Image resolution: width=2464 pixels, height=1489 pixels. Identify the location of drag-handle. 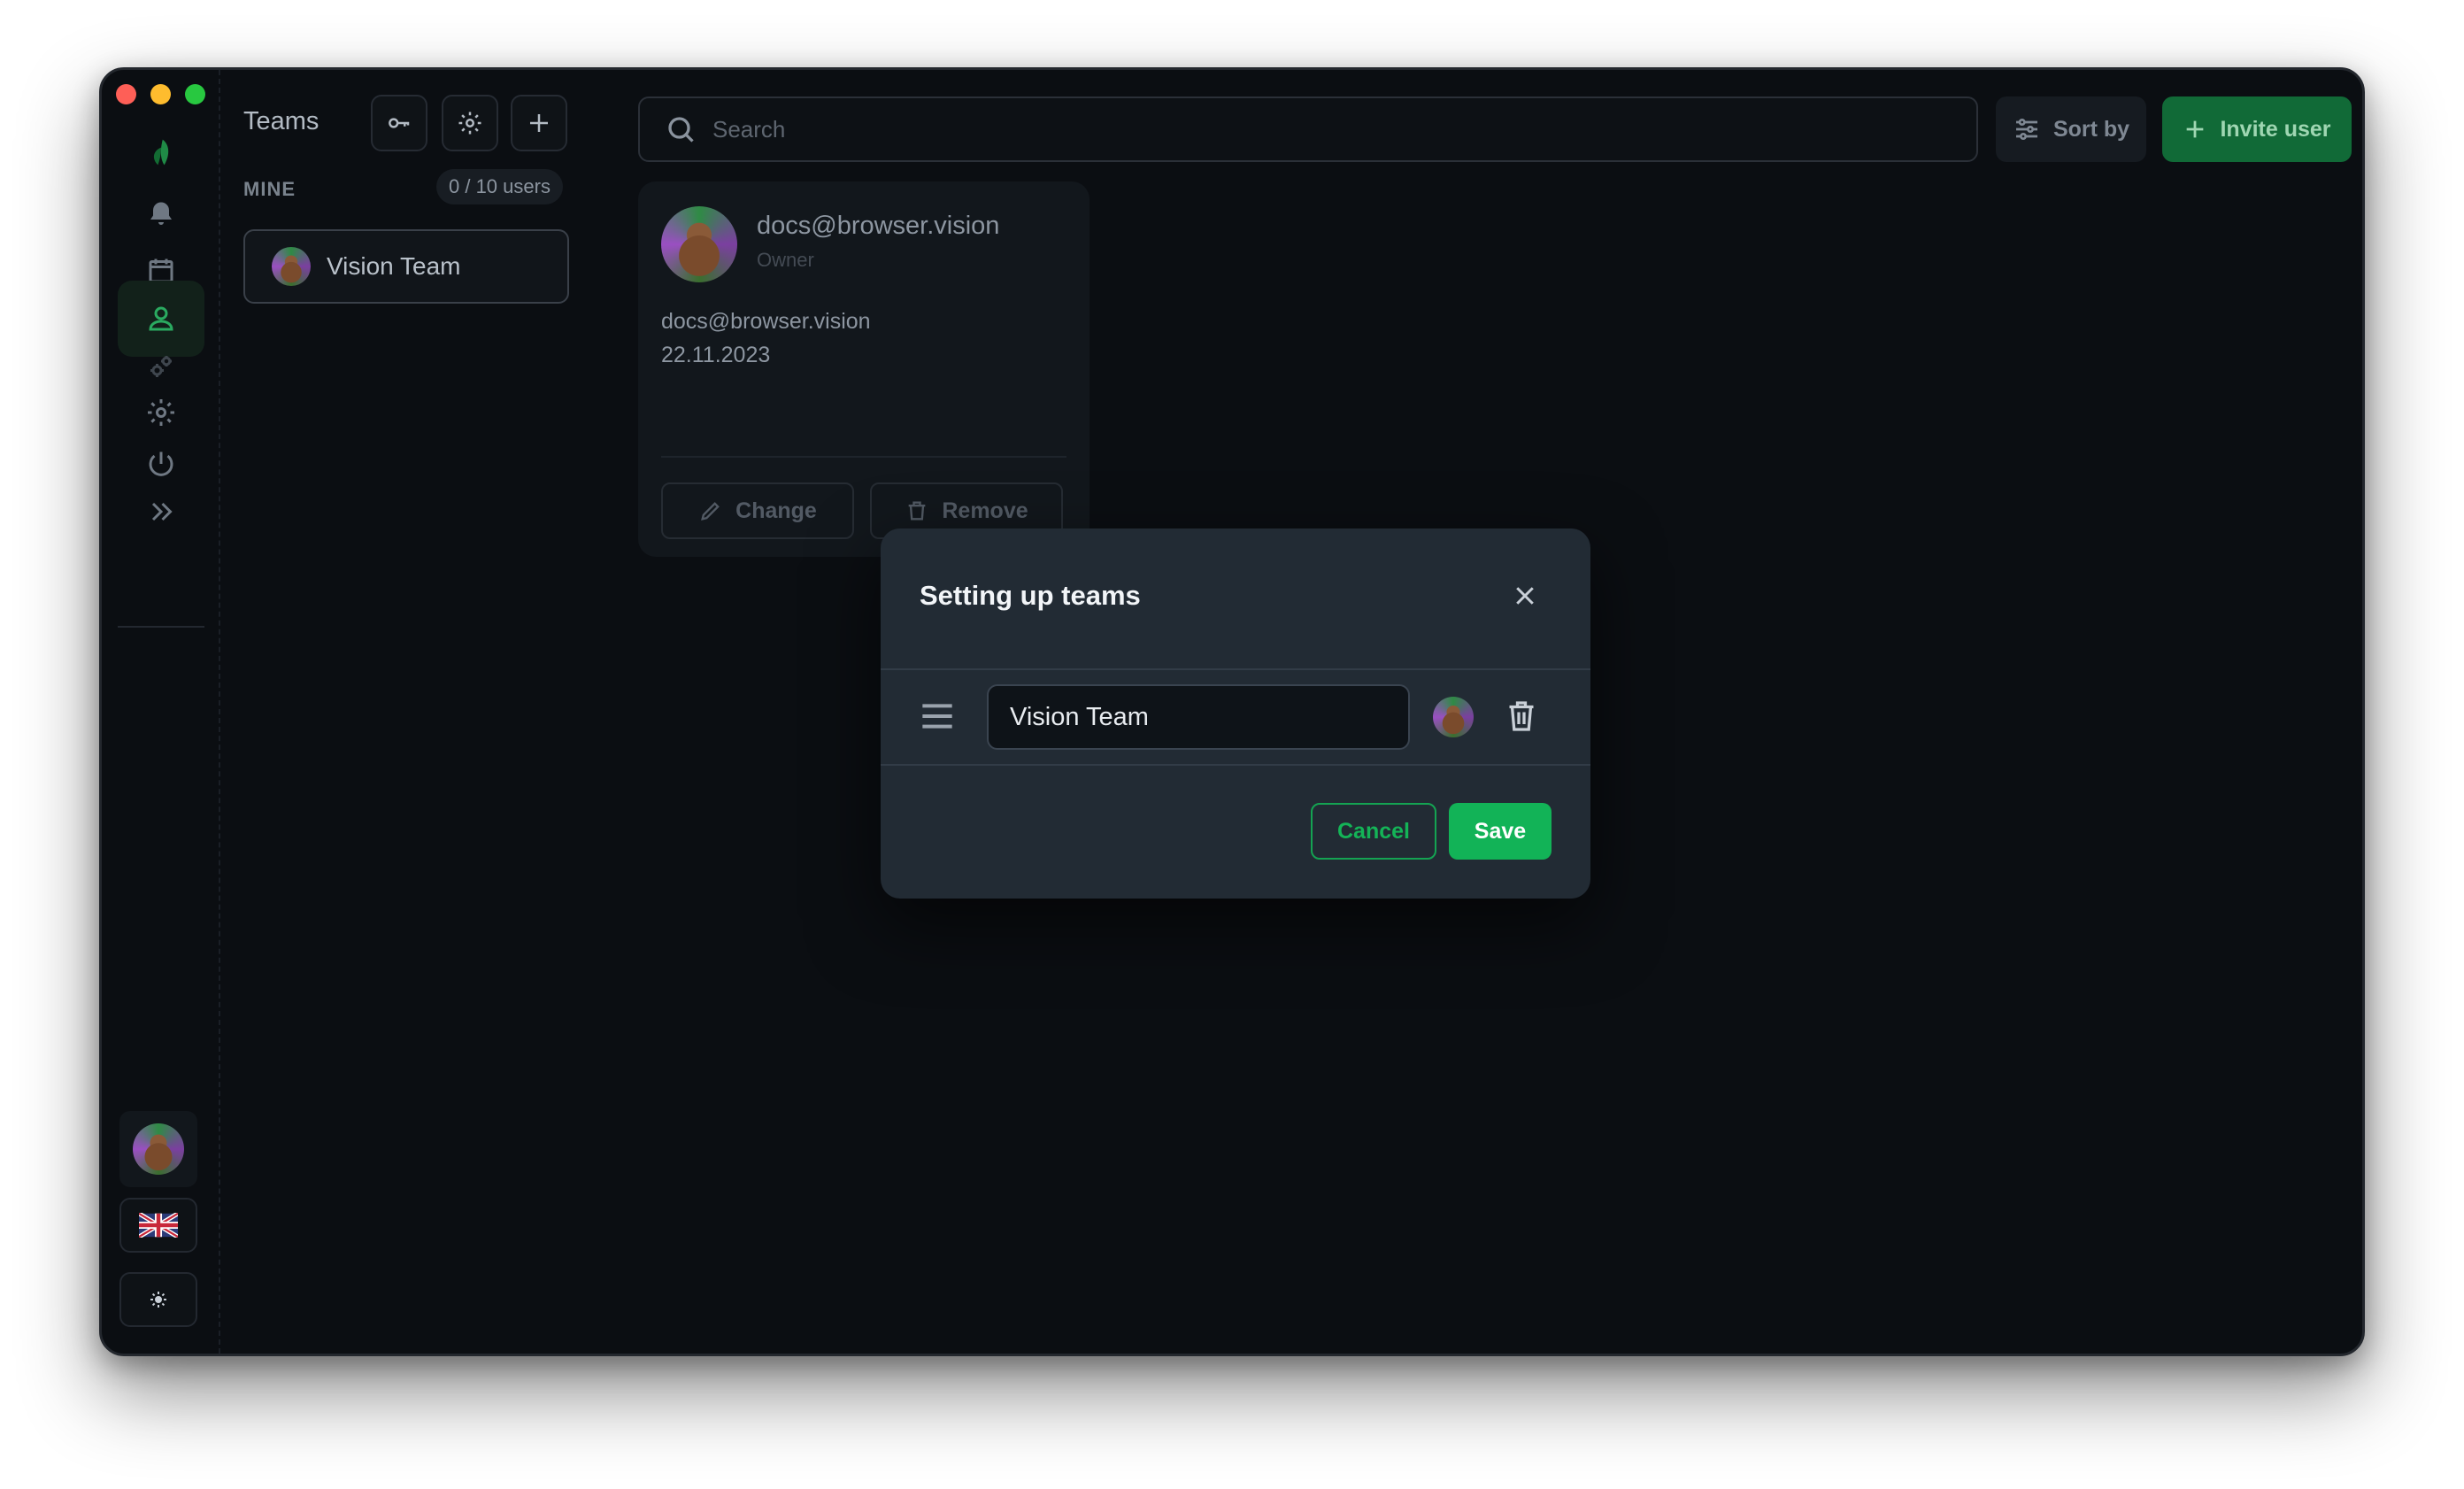
(937, 716).